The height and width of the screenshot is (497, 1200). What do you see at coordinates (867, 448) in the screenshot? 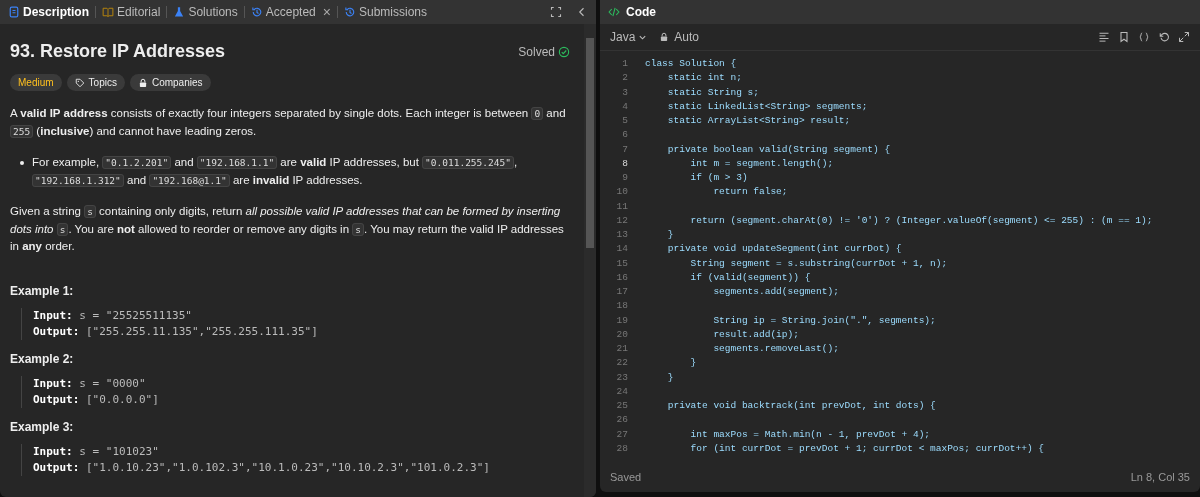
I see `code-line: for (int currDot = prevDot + 1; currDot < maxPos; currDot++) {` at bounding box center [867, 448].